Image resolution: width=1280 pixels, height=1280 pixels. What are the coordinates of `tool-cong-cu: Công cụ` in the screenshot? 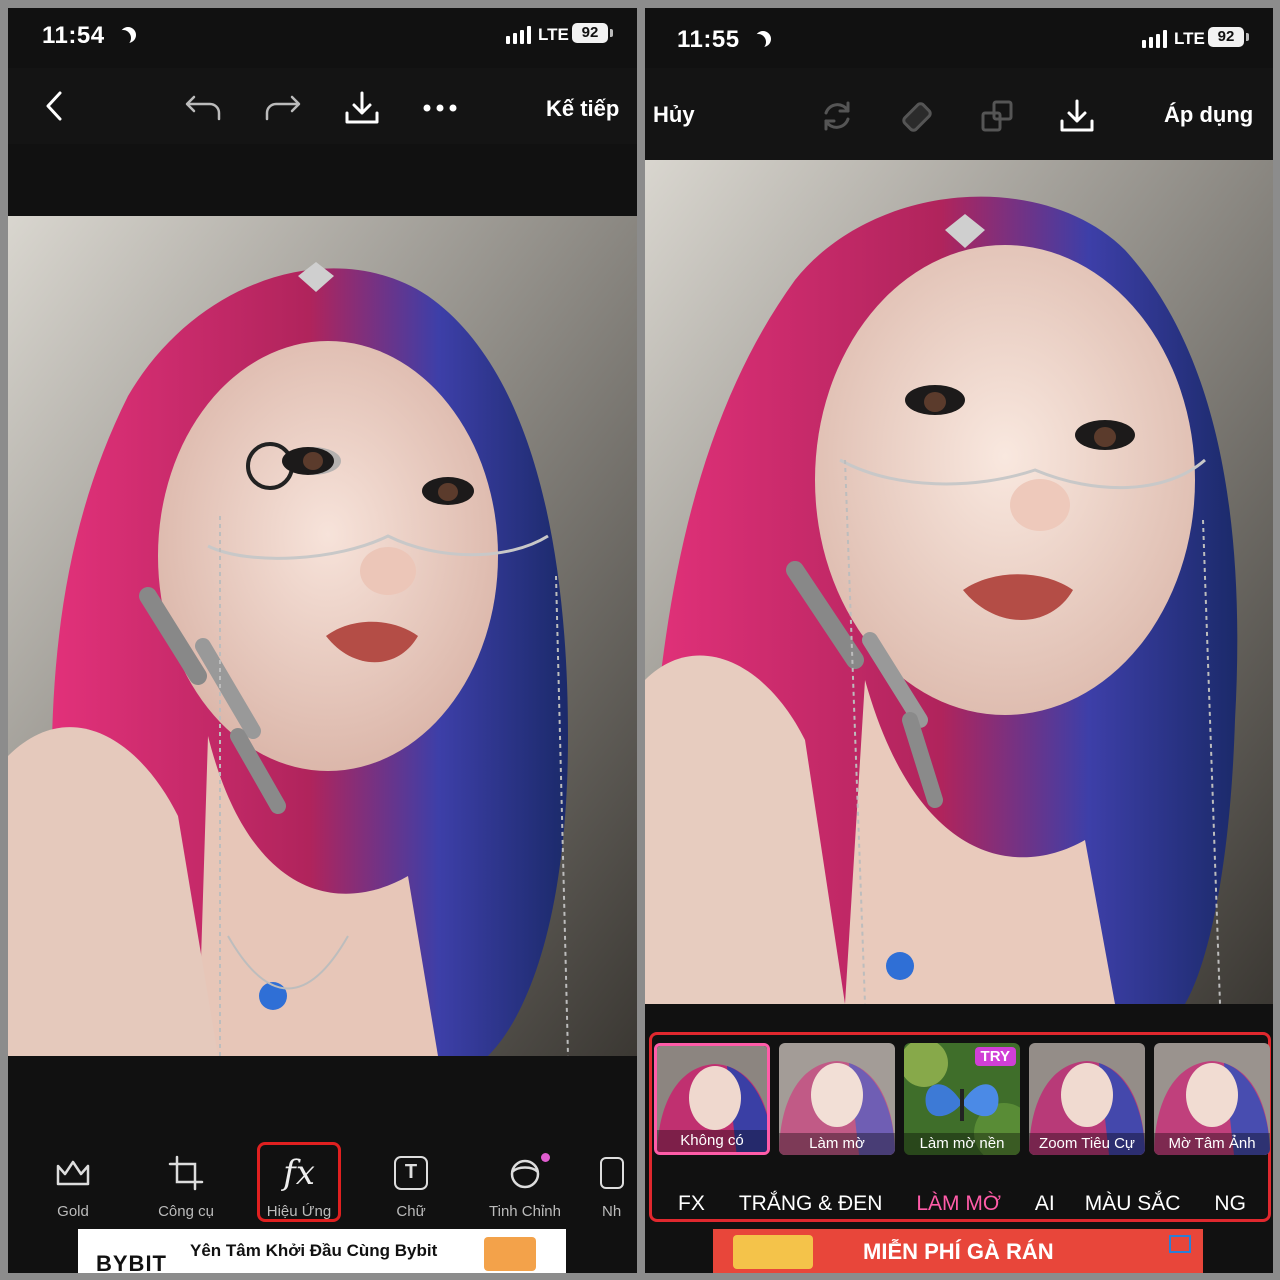 It's located at (186, 1185).